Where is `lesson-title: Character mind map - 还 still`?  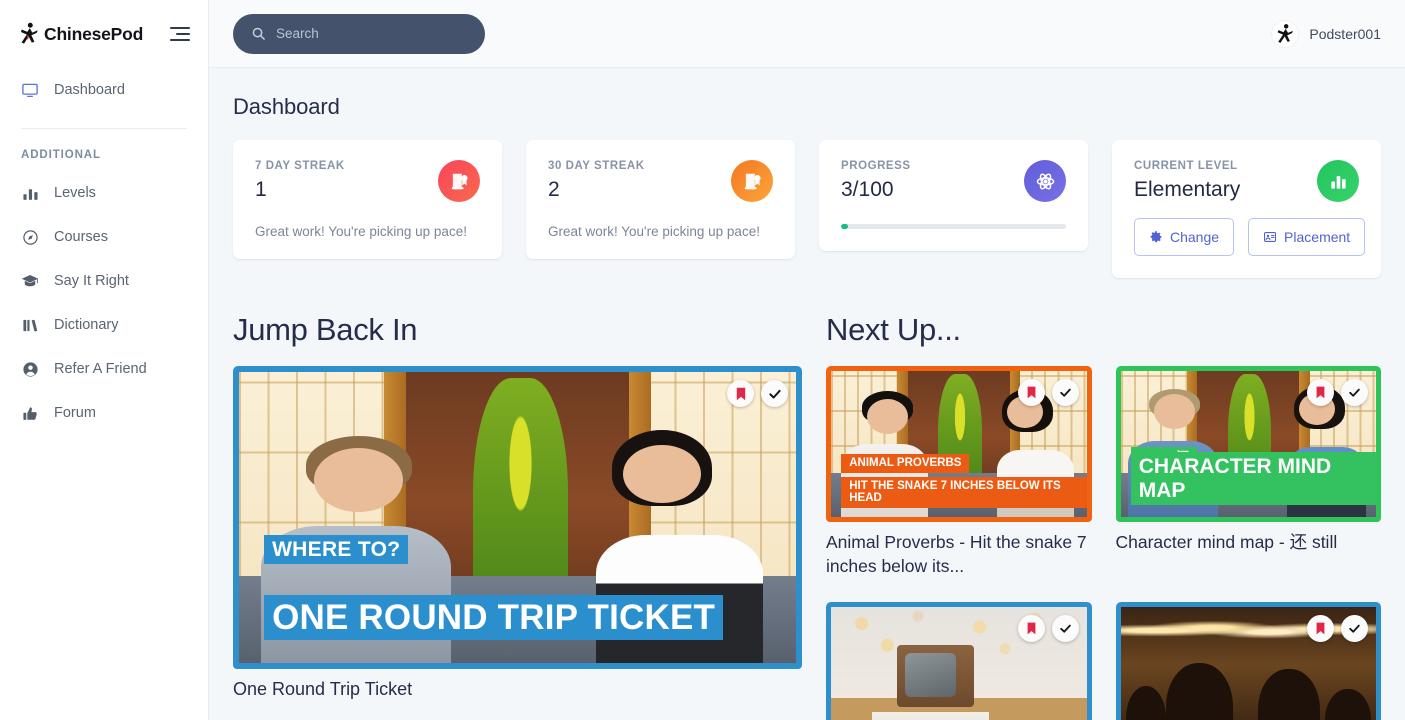
lesson-title: Character mind map - 还 still is located at coordinates (1226, 542).